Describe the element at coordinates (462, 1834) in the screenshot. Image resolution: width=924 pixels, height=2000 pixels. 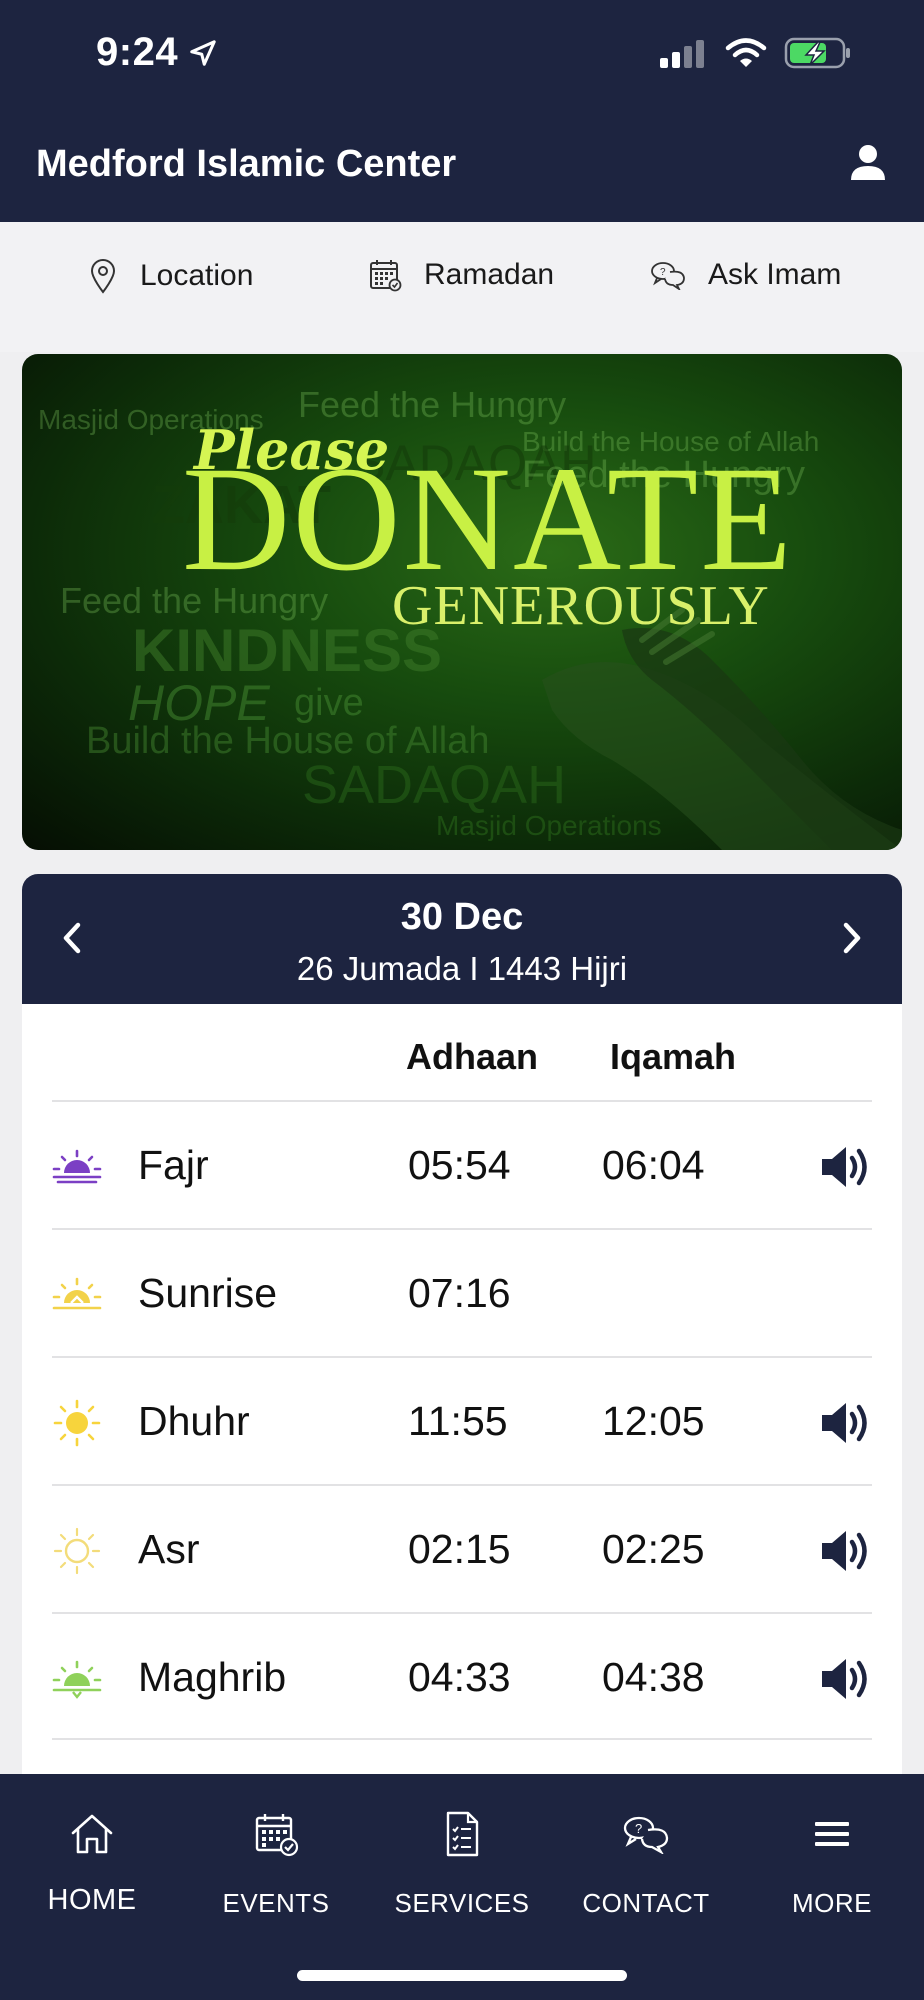
I see `checklist-icon` at that location.